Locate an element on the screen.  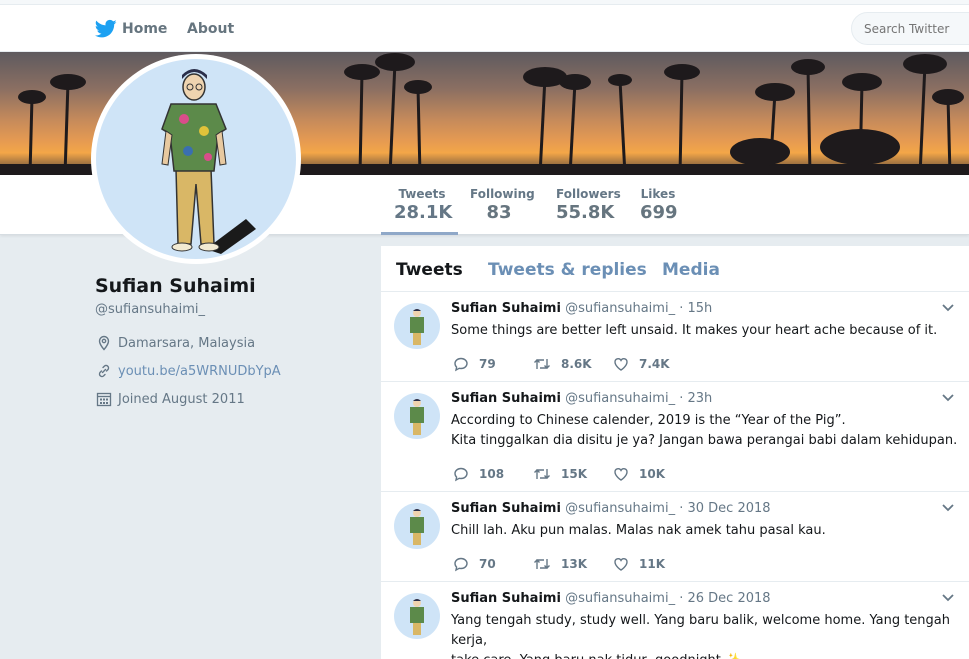
tweet-header: Sufian Suhaimi @sufiansuhaimi_ · 15h is located at coordinates (581, 308).